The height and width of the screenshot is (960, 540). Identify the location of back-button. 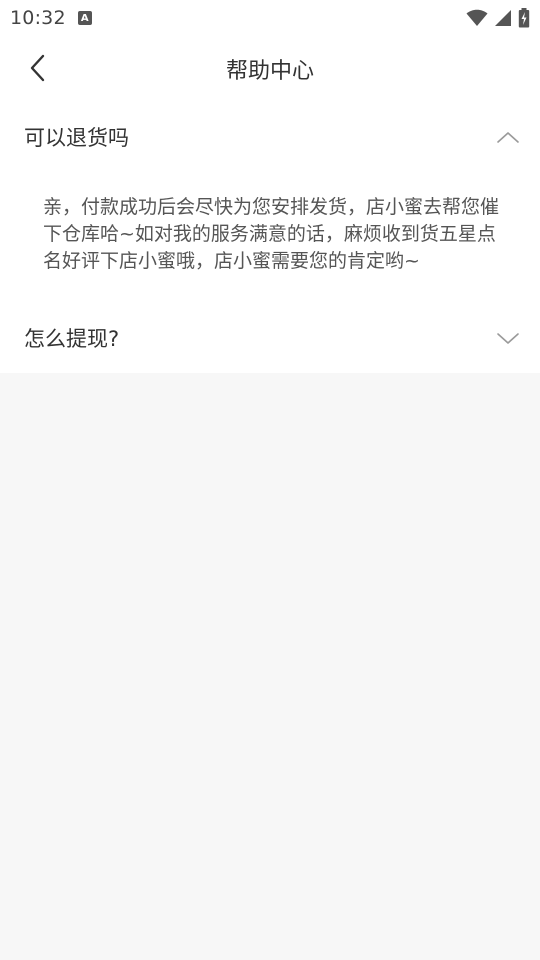
(38, 68).